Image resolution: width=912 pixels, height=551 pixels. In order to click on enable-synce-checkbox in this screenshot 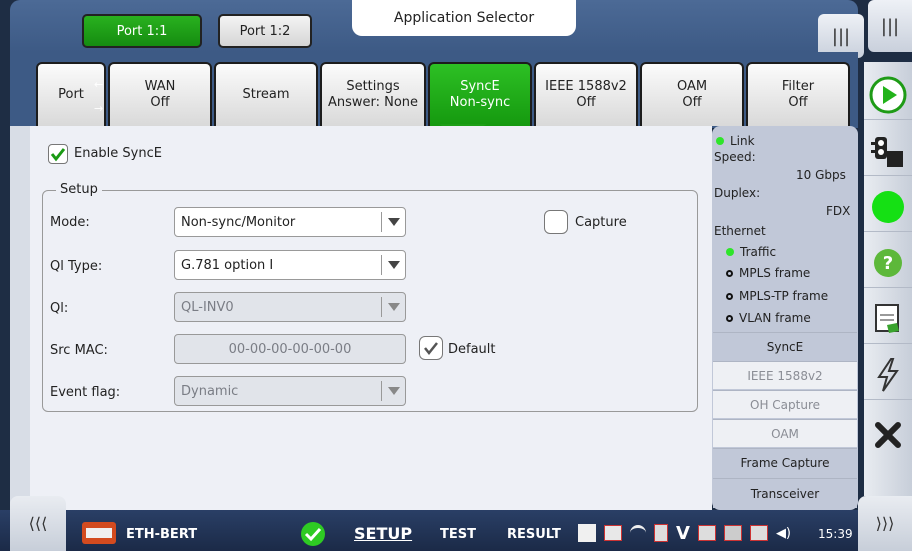, I will do `click(58, 154)`.